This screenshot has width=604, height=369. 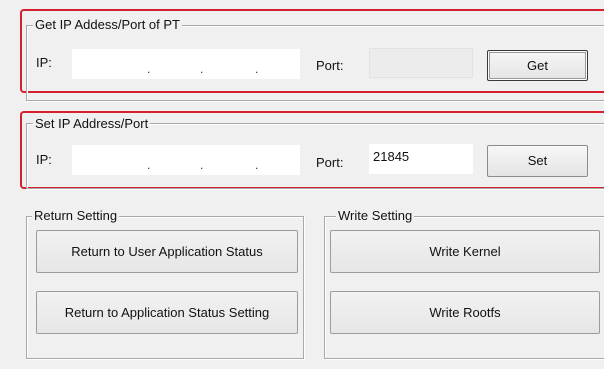 I want to click on get-port-label: Port:, so click(x=330, y=65).